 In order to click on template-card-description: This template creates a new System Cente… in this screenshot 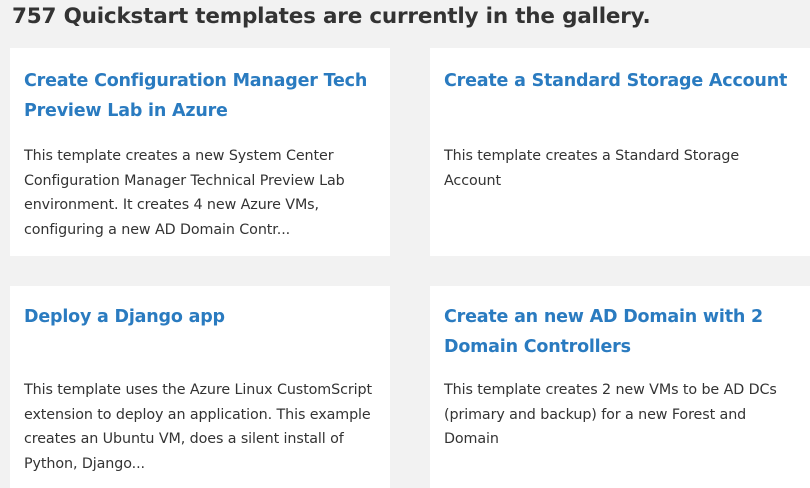, I will do `click(184, 193)`.